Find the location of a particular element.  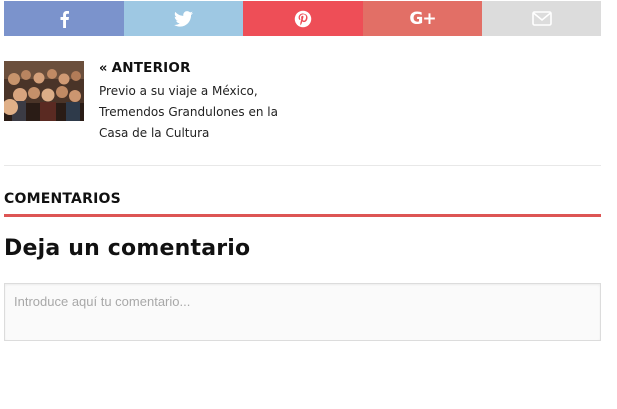

email-share-button is located at coordinates (541, 18).